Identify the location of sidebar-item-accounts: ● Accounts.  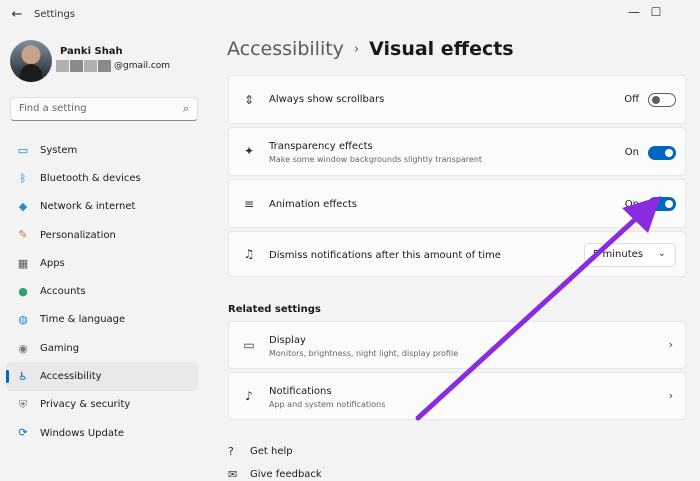
(102, 291).